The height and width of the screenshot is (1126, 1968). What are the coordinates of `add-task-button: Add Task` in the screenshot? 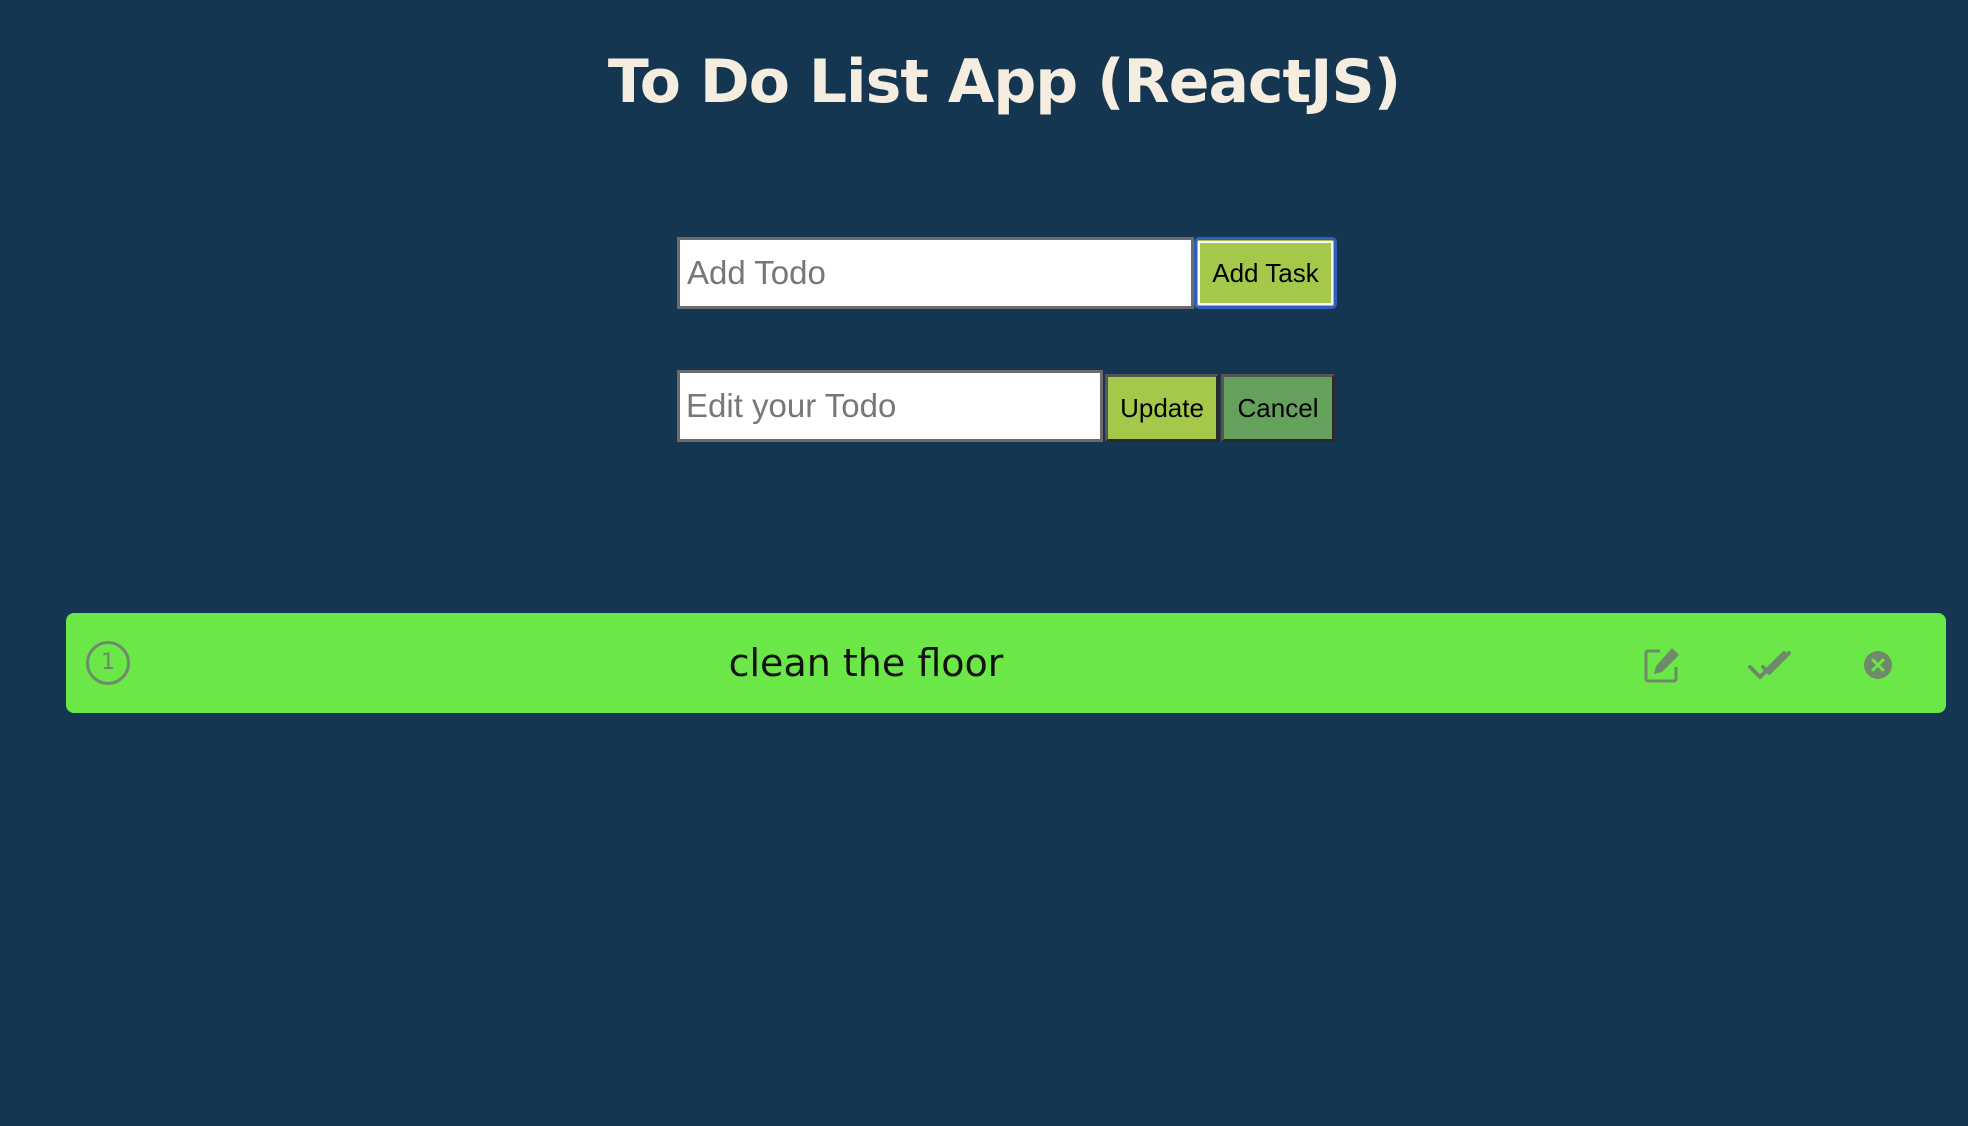 It's located at (1265, 273).